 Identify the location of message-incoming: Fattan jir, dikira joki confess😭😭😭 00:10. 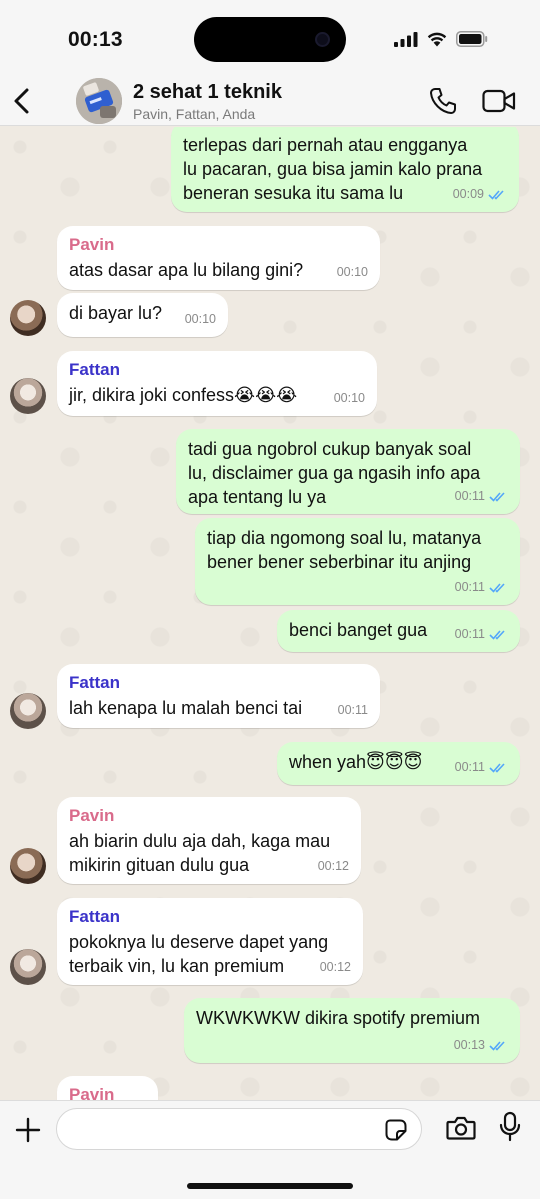
(217, 383).